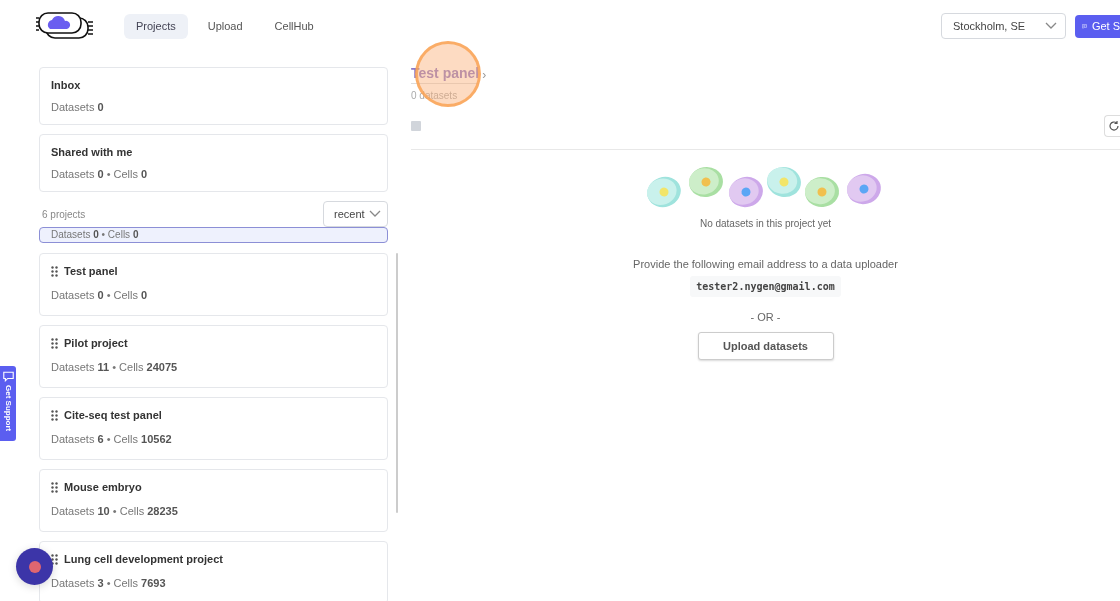 Image resolution: width=1120 pixels, height=601 pixels. What do you see at coordinates (112, 439) in the screenshot?
I see `card-stats: Datasets 6 • Cells 10562` at bounding box center [112, 439].